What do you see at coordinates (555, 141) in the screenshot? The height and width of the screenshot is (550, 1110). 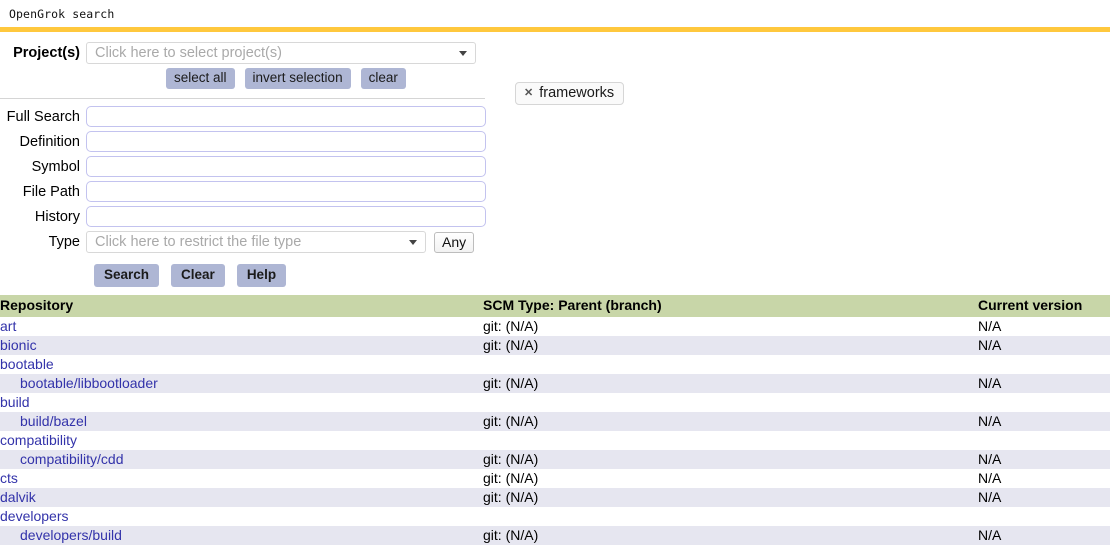 I see `field-row-definition: Definition` at bounding box center [555, 141].